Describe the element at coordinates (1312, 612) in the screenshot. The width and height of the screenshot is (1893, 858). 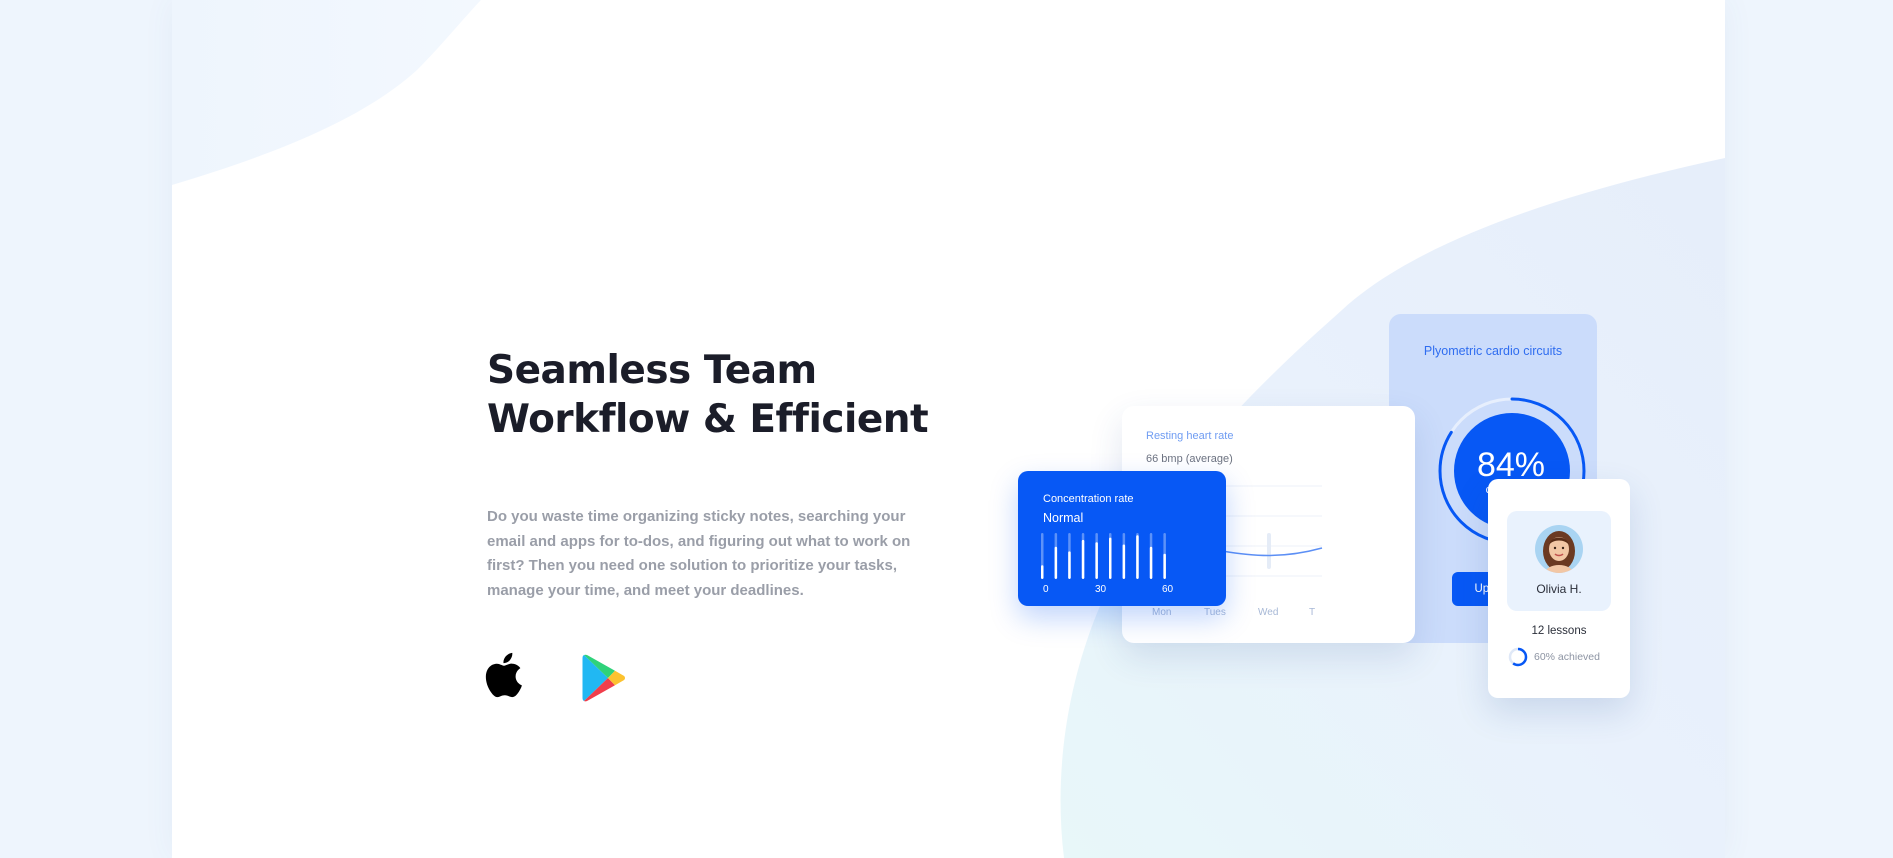
I see `heart-day-label: T` at that location.